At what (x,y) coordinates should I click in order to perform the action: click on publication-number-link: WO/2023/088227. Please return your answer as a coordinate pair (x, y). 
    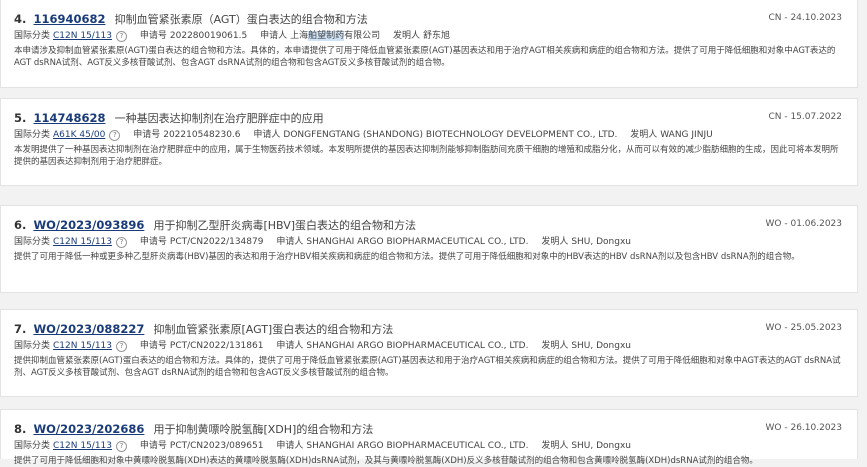
    Looking at the image, I should click on (88, 329).